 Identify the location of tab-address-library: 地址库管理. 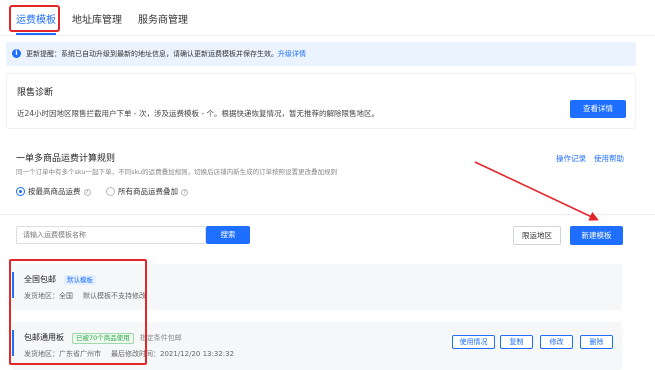
(97, 18).